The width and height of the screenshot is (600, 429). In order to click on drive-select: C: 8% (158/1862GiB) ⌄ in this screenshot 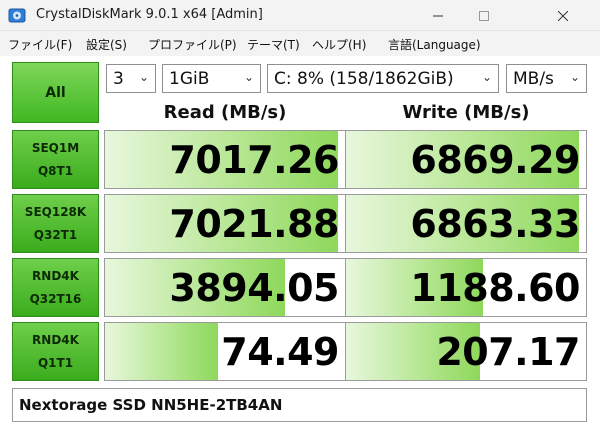, I will do `click(383, 78)`.